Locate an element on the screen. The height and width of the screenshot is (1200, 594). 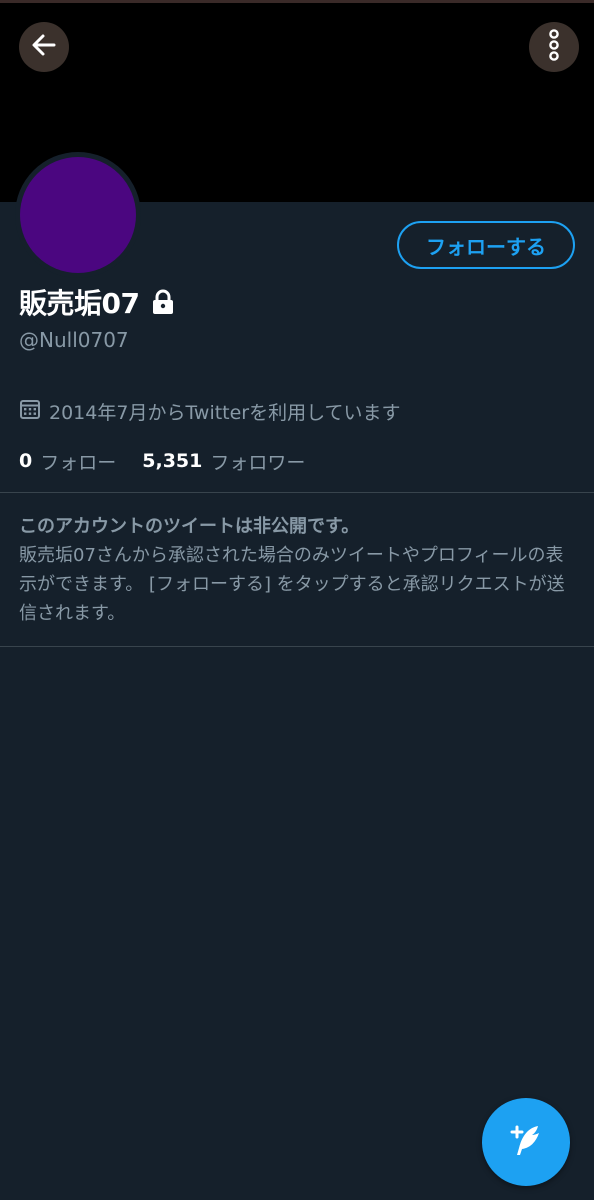
followers-stat: 5,351 フォロワー is located at coordinates (223, 461).